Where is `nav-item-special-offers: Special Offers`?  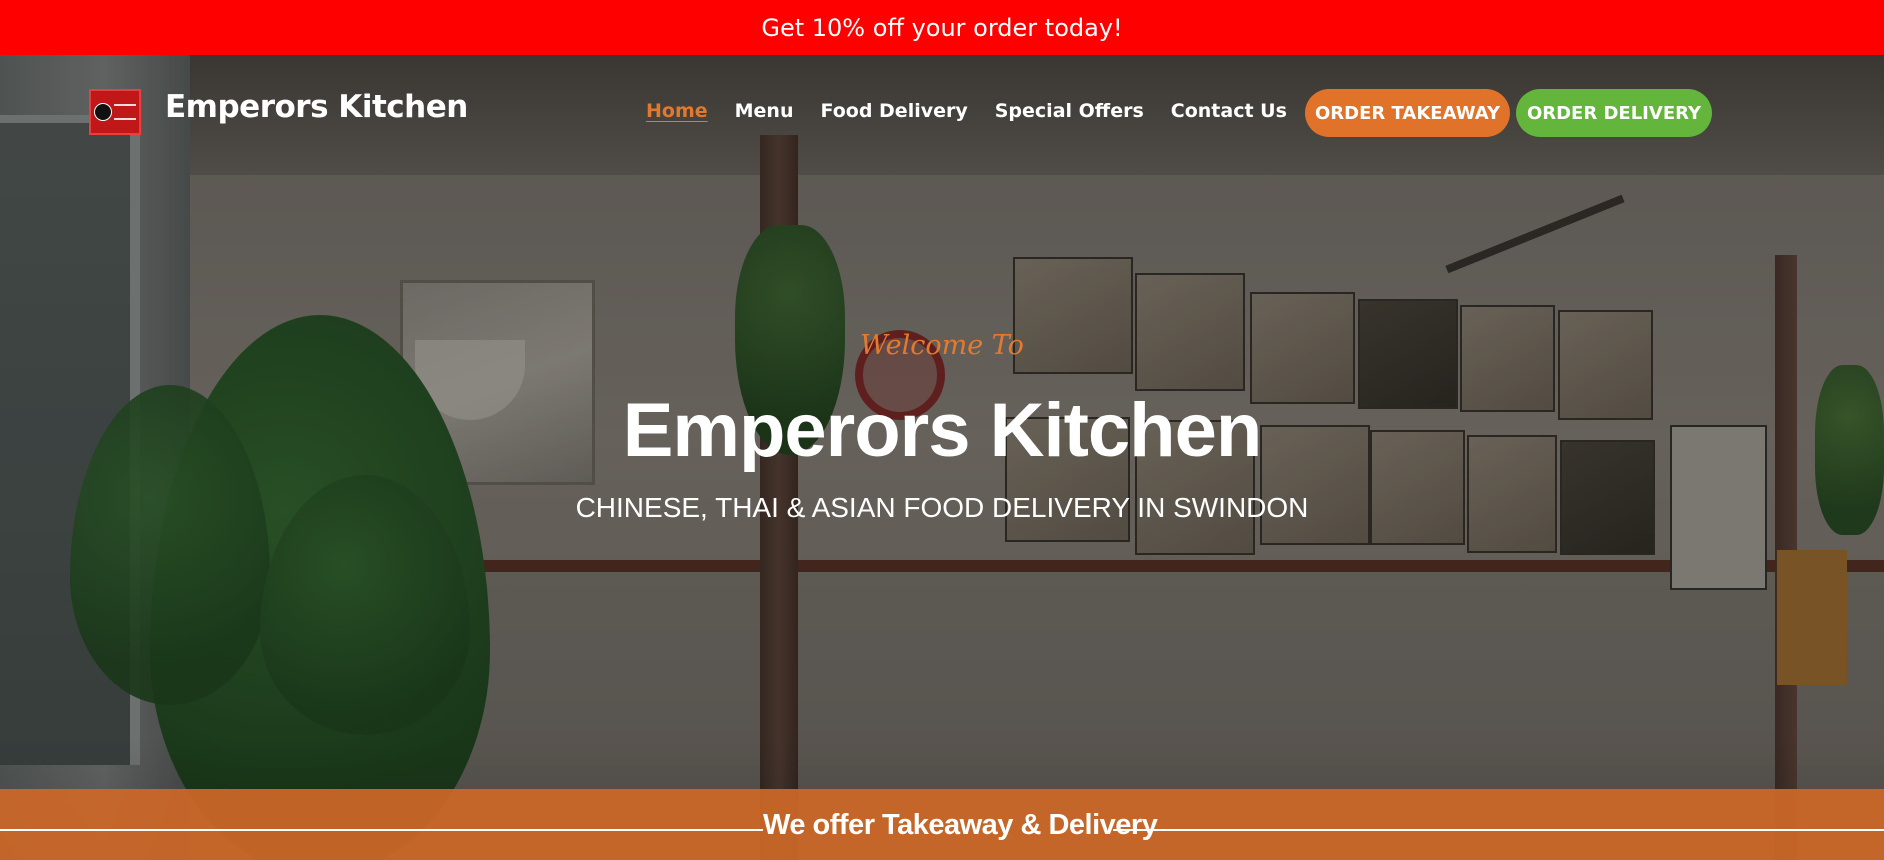
nav-item-special-offers: Special Offers is located at coordinates (1069, 115).